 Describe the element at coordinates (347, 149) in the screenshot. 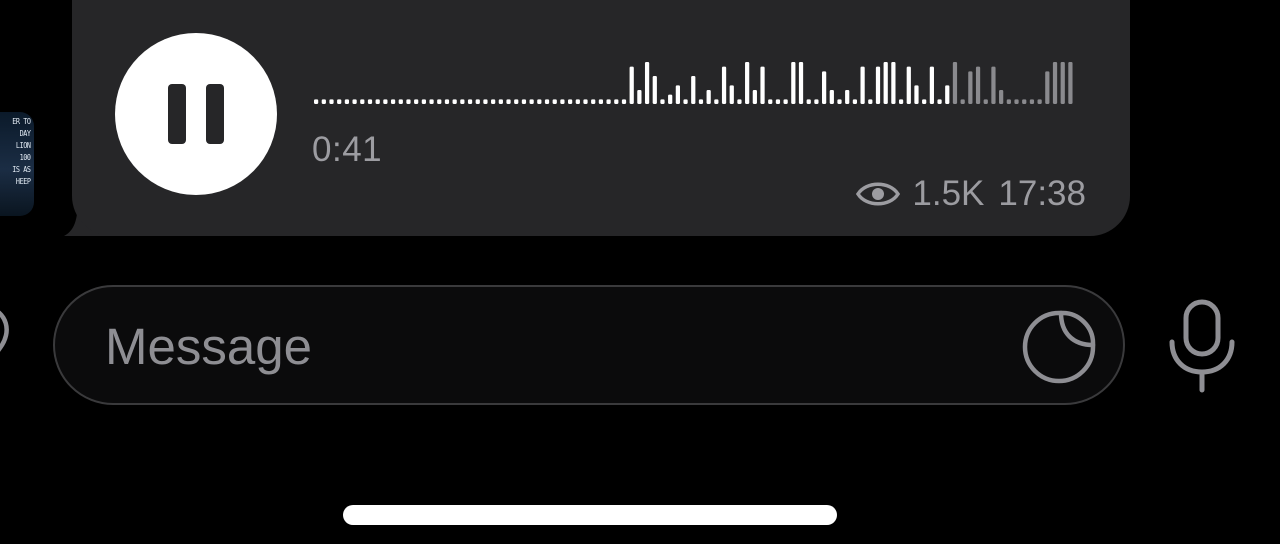

I see `voice-duration: 0:41` at that location.